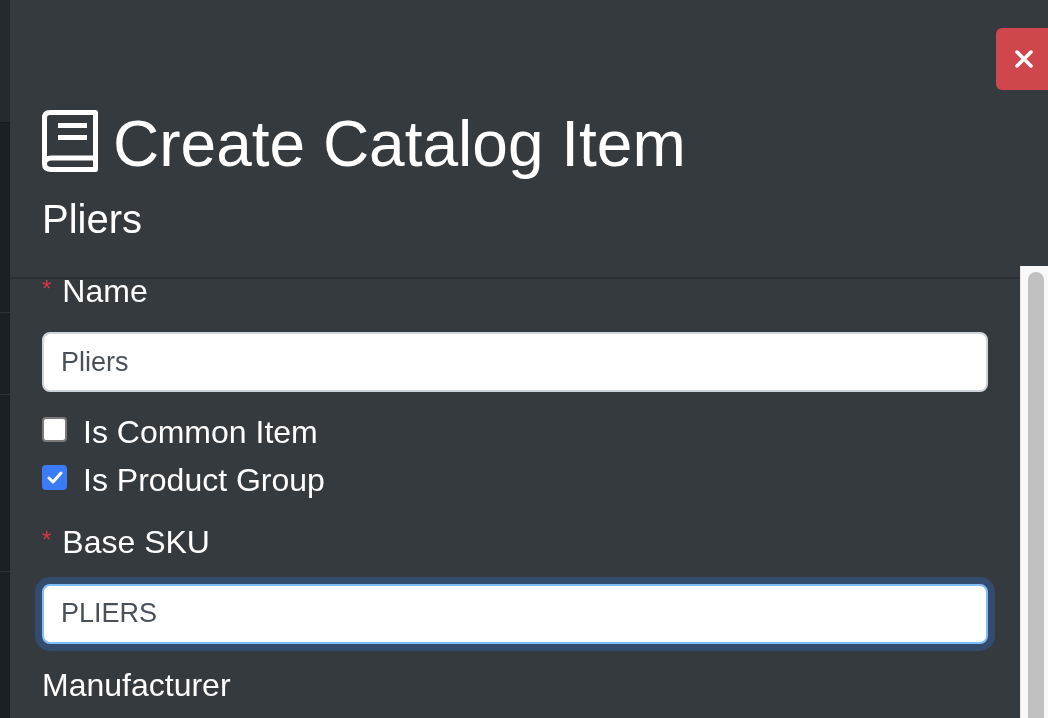  I want to click on drawer-subtitle: Pliers, so click(93, 219).